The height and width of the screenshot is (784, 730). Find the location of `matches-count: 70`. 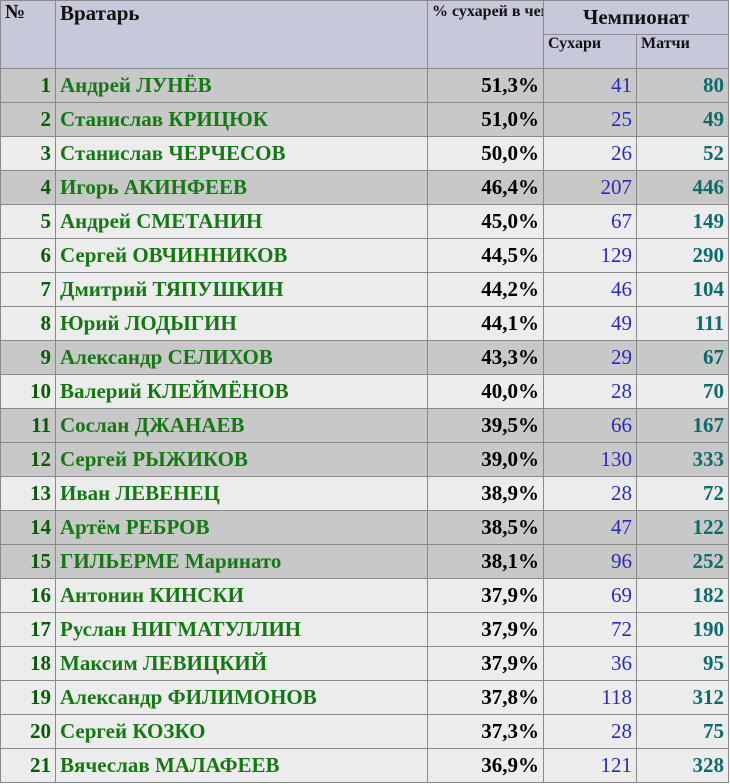

matches-count: 70 is located at coordinates (682, 391).